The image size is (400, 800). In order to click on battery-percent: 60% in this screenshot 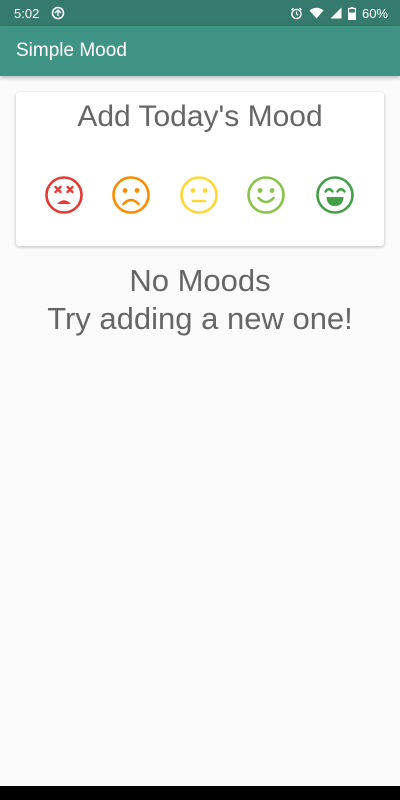, I will do `click(374, 13)`.